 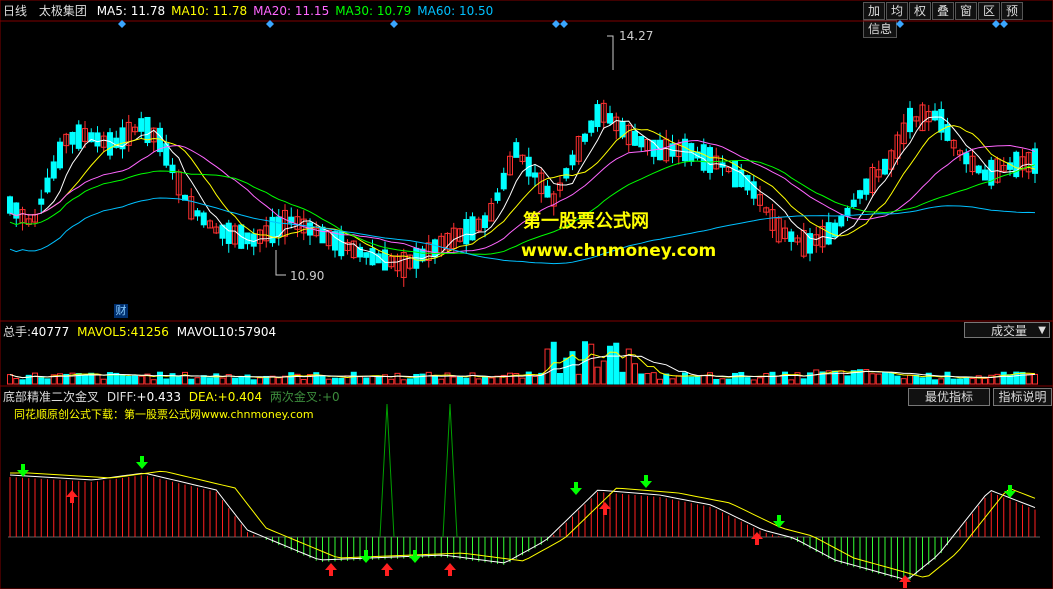 I want to click on high-leader, so click(x=610, y=52).